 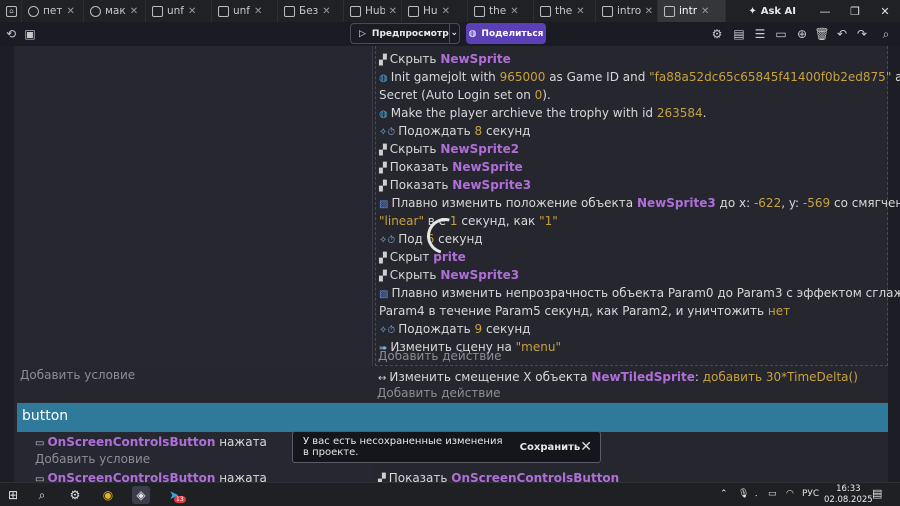 I want to click on close-icon: ✕, so click(x=586, y=447).